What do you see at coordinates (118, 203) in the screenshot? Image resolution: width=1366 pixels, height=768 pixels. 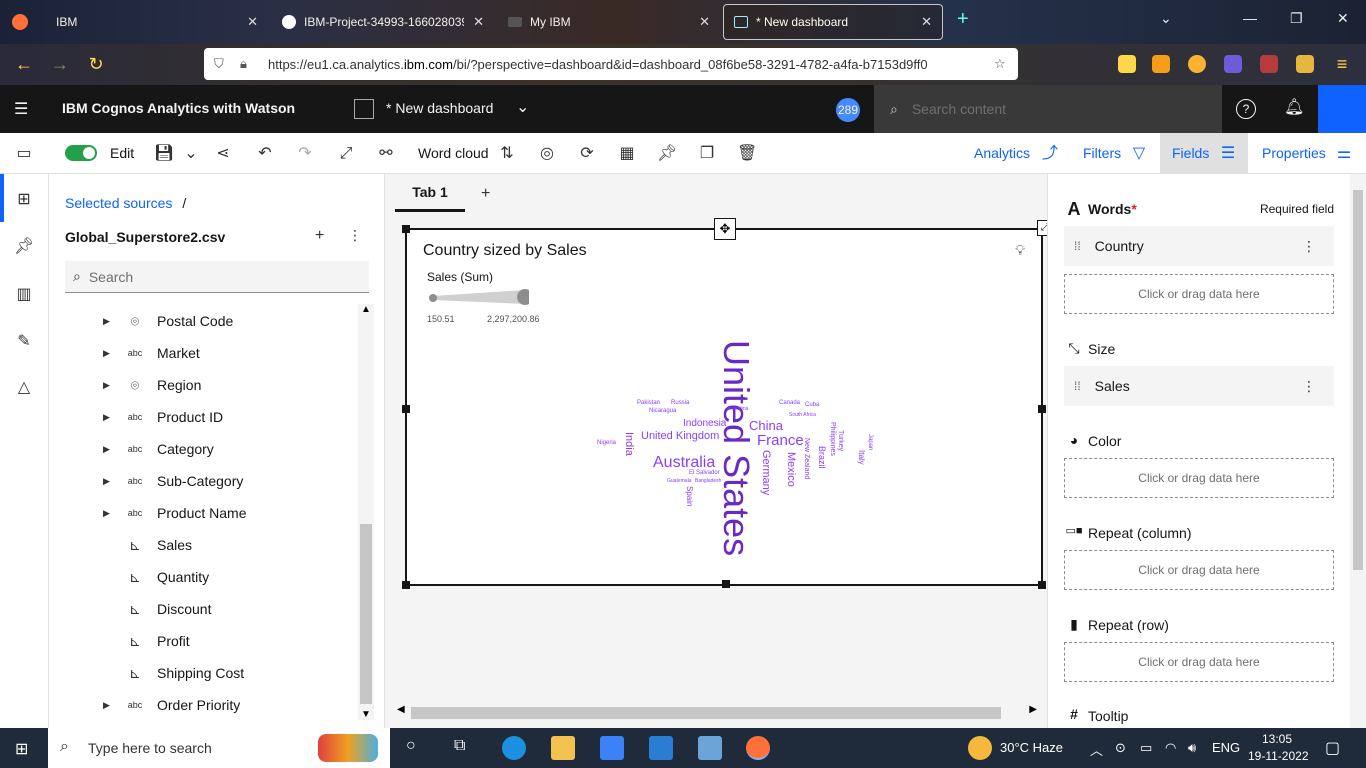 I see `selected-sources-link: Selected sources` at bounding box center [118, 203].